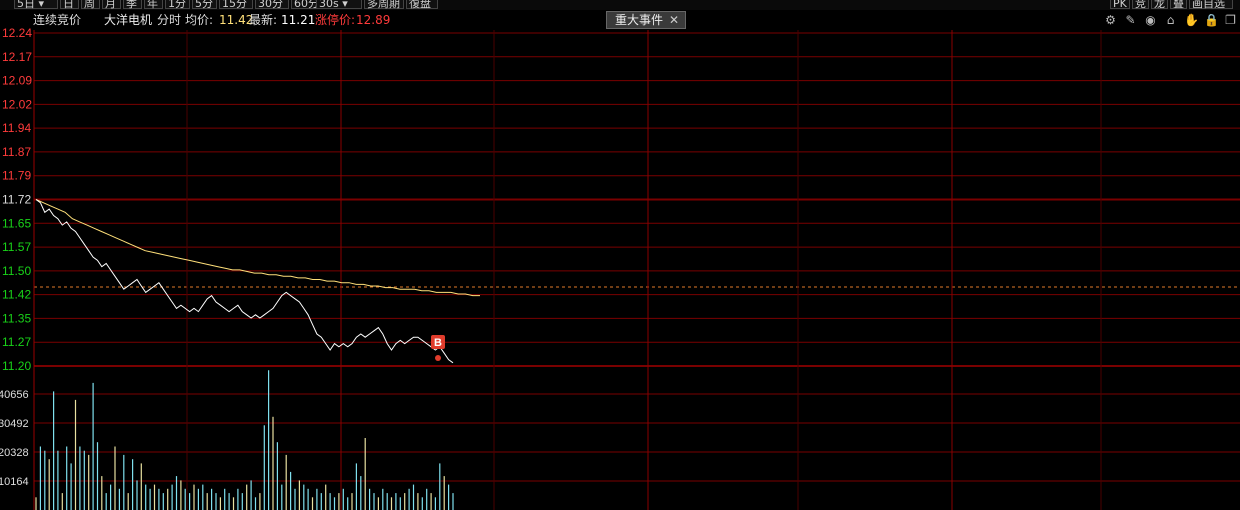 The width and height of the screenshot is (1240, 510). I want to click on latest-value: 11.21, so click(298, 20).